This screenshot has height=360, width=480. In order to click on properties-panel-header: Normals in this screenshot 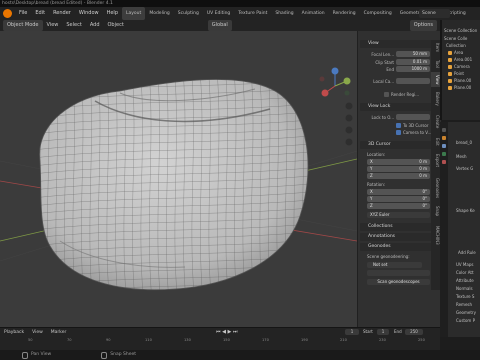, I will do `click(464, 288)`.